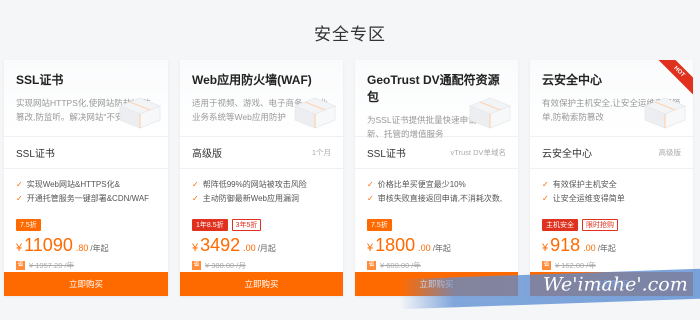  What do you see at coordinates (584, 184) in the screenshot?
I see `feature-text: 有效保护主机安全` at bounding box center [584, 184].